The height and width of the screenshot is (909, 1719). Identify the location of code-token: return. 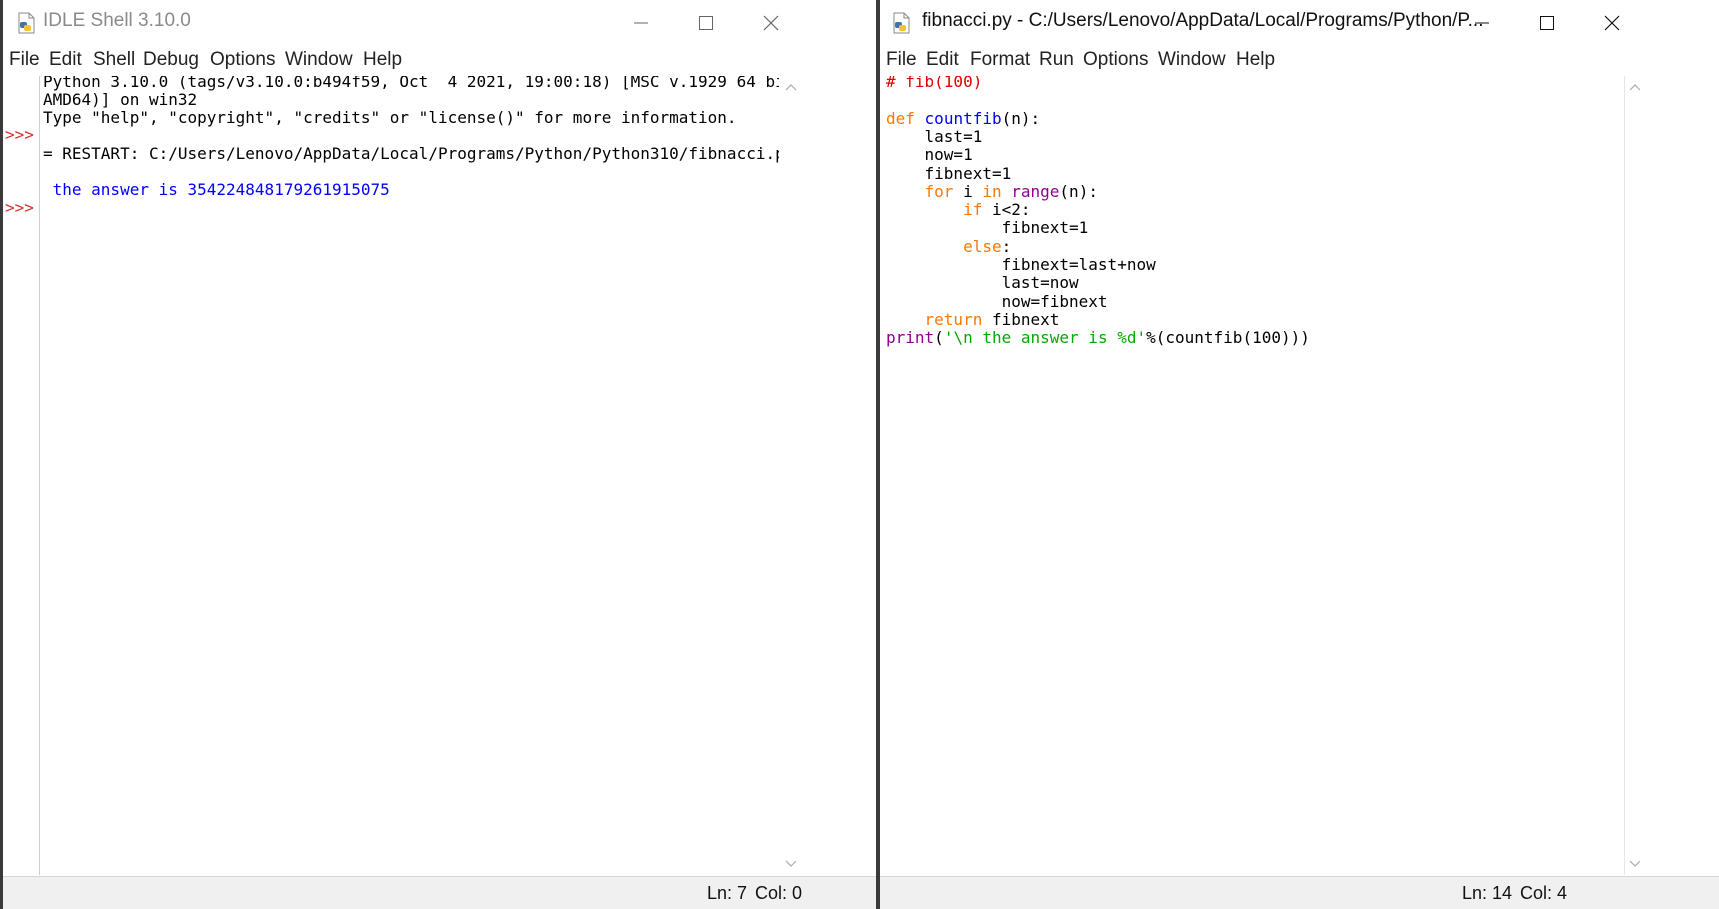
(953, 319).